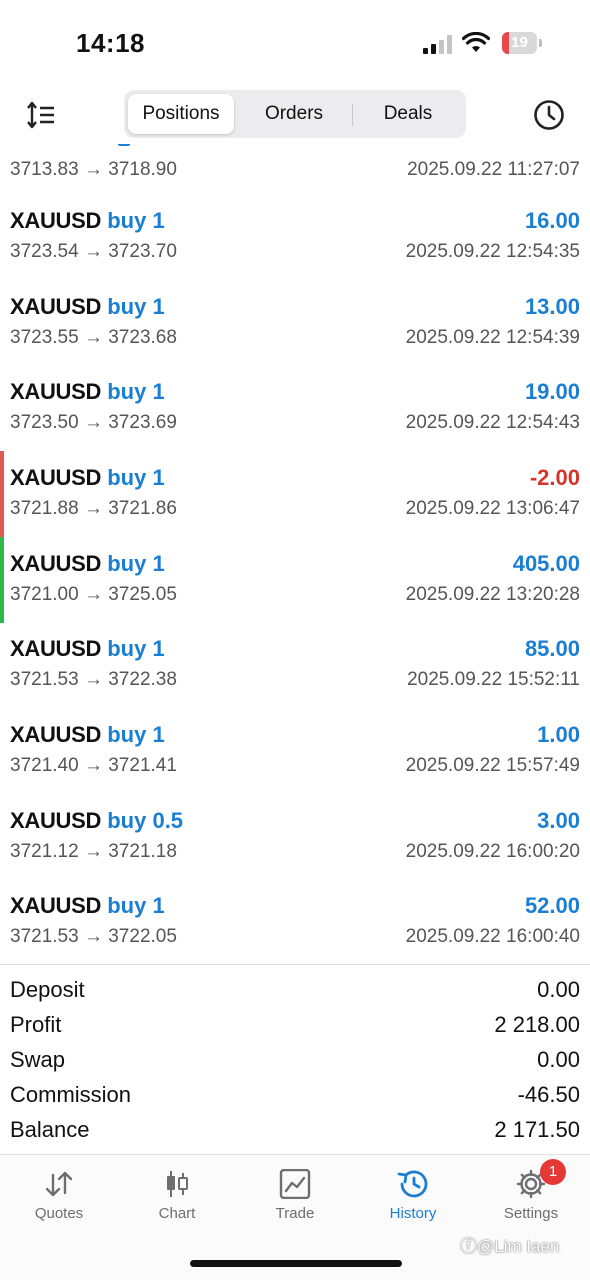  What do you see at coordinates (549, 115) in the screenshot?
I see `clock-history-icon` at bounding box center [549, 115].